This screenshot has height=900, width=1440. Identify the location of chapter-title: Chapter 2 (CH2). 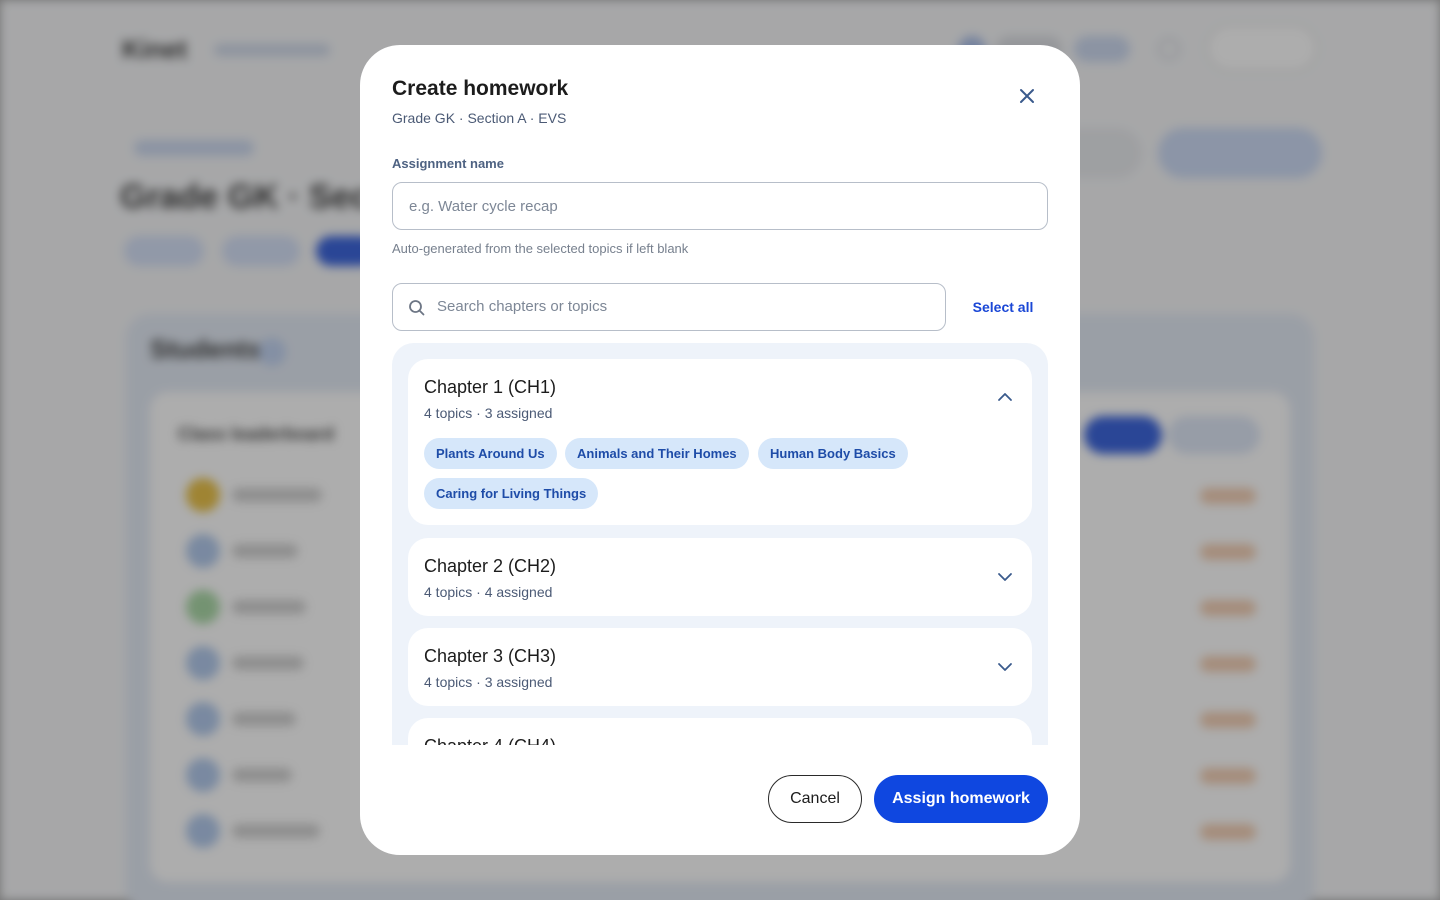
(490, 566).